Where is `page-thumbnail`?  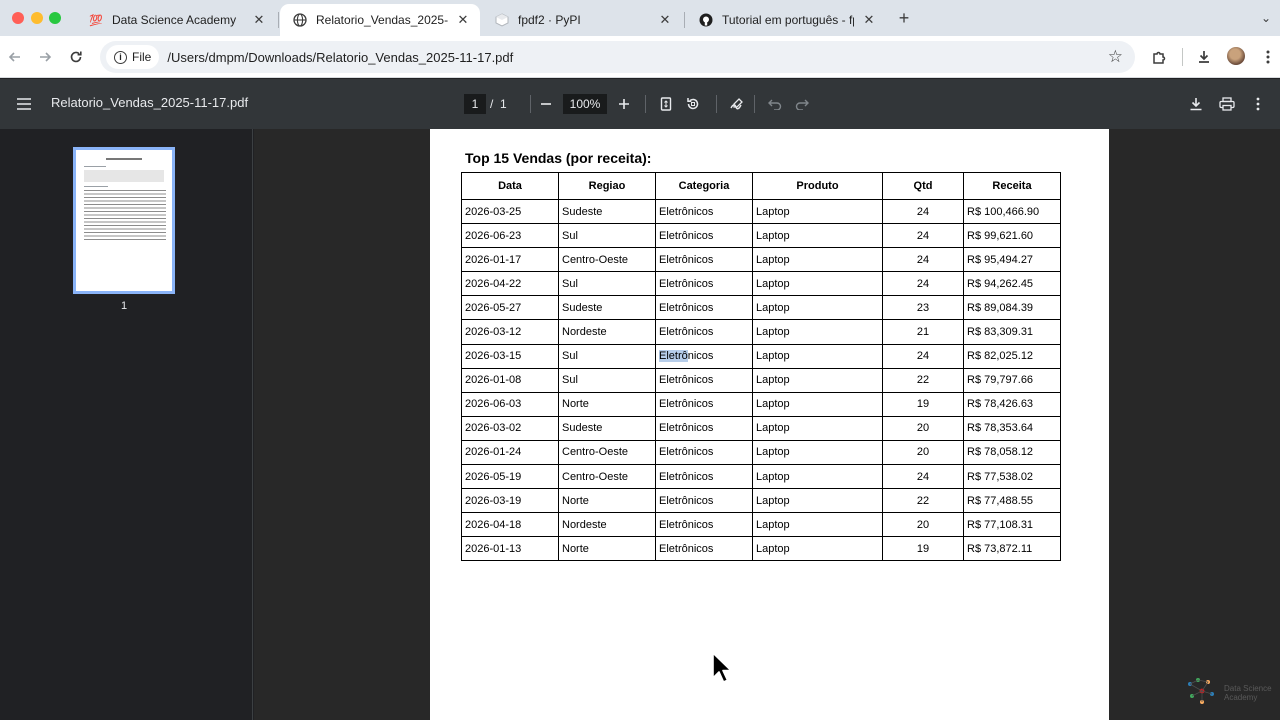 page-thumbnail is located at coordinates (124, 220).